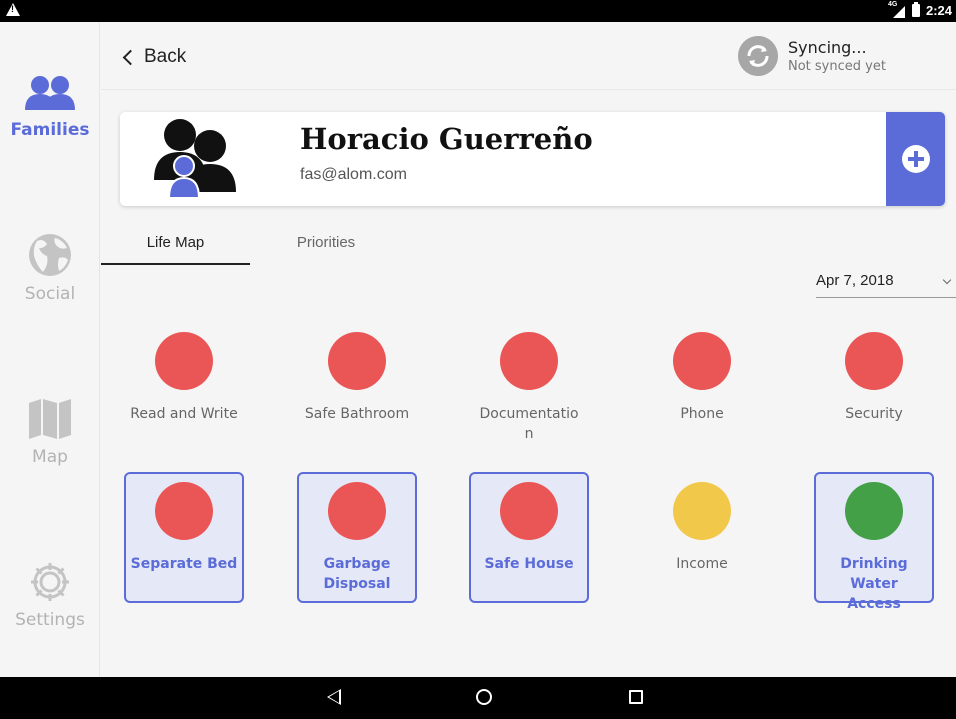  Describe the element at coordinates (175, 249) in the screenshot. I see `tab-life-map: Life Map` at that location.